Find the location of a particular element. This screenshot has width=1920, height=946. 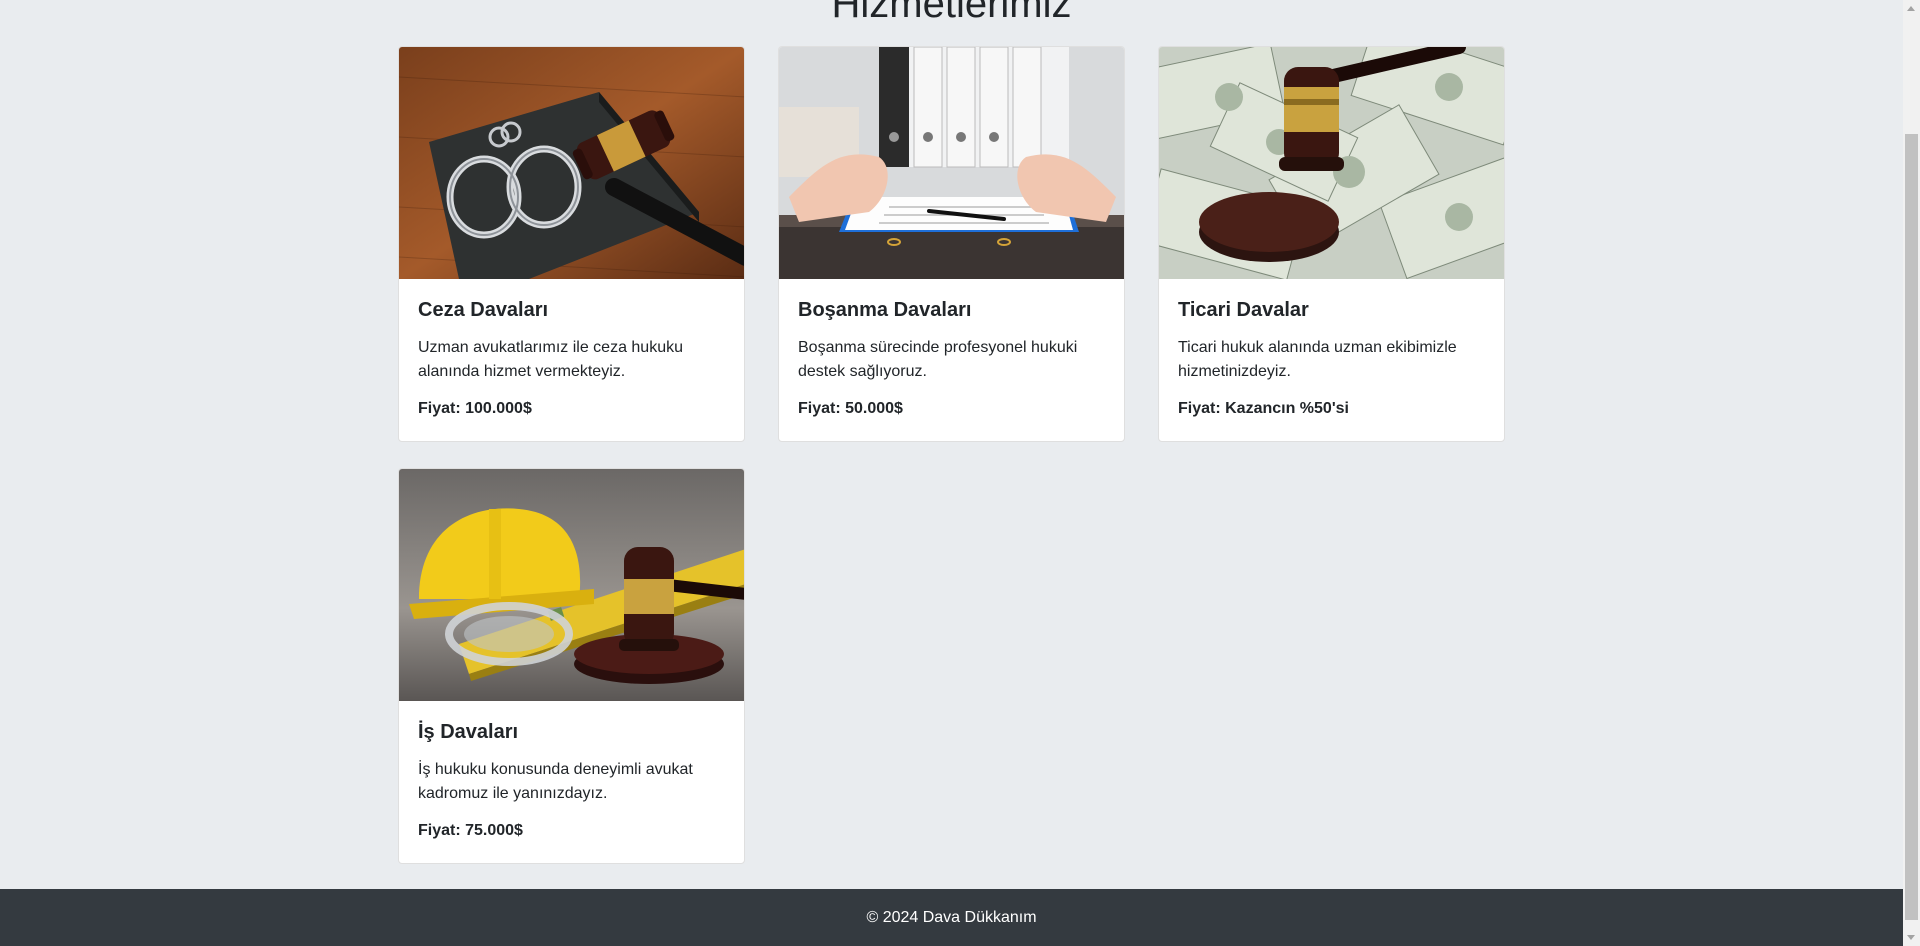

footer: © 2024 Dava Dükkanım is located at coordinates (951, 917).